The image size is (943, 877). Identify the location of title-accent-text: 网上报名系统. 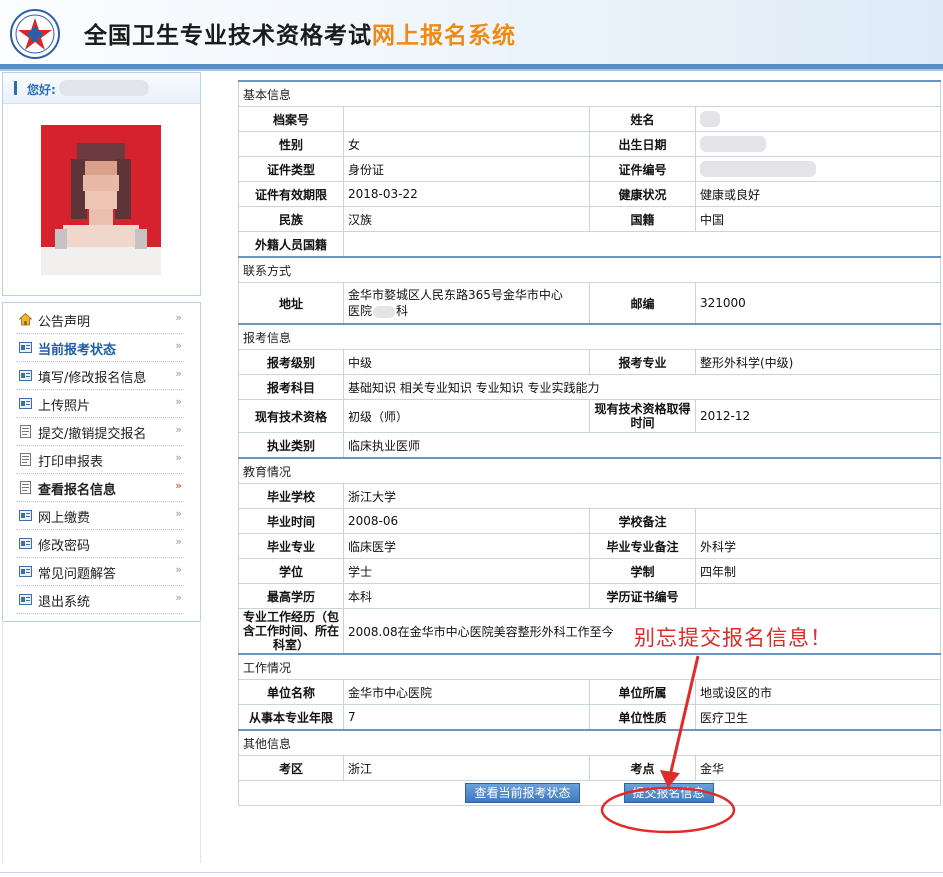
(444, 36).